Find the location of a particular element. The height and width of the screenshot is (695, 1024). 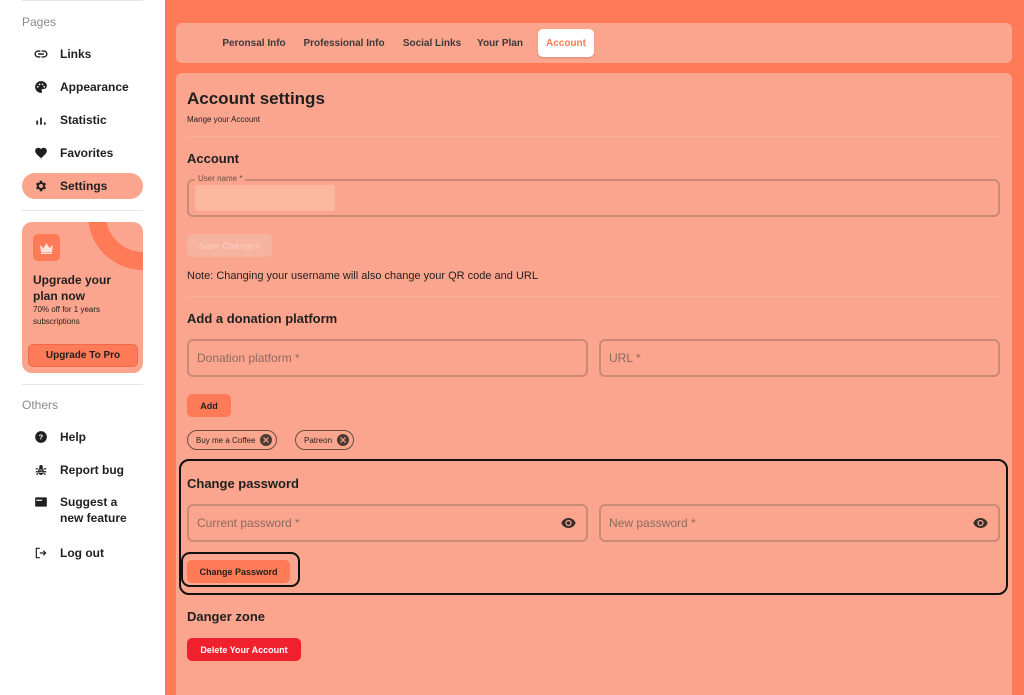

sidebar-item-label: Report bug is located at coordinates (92, 470).